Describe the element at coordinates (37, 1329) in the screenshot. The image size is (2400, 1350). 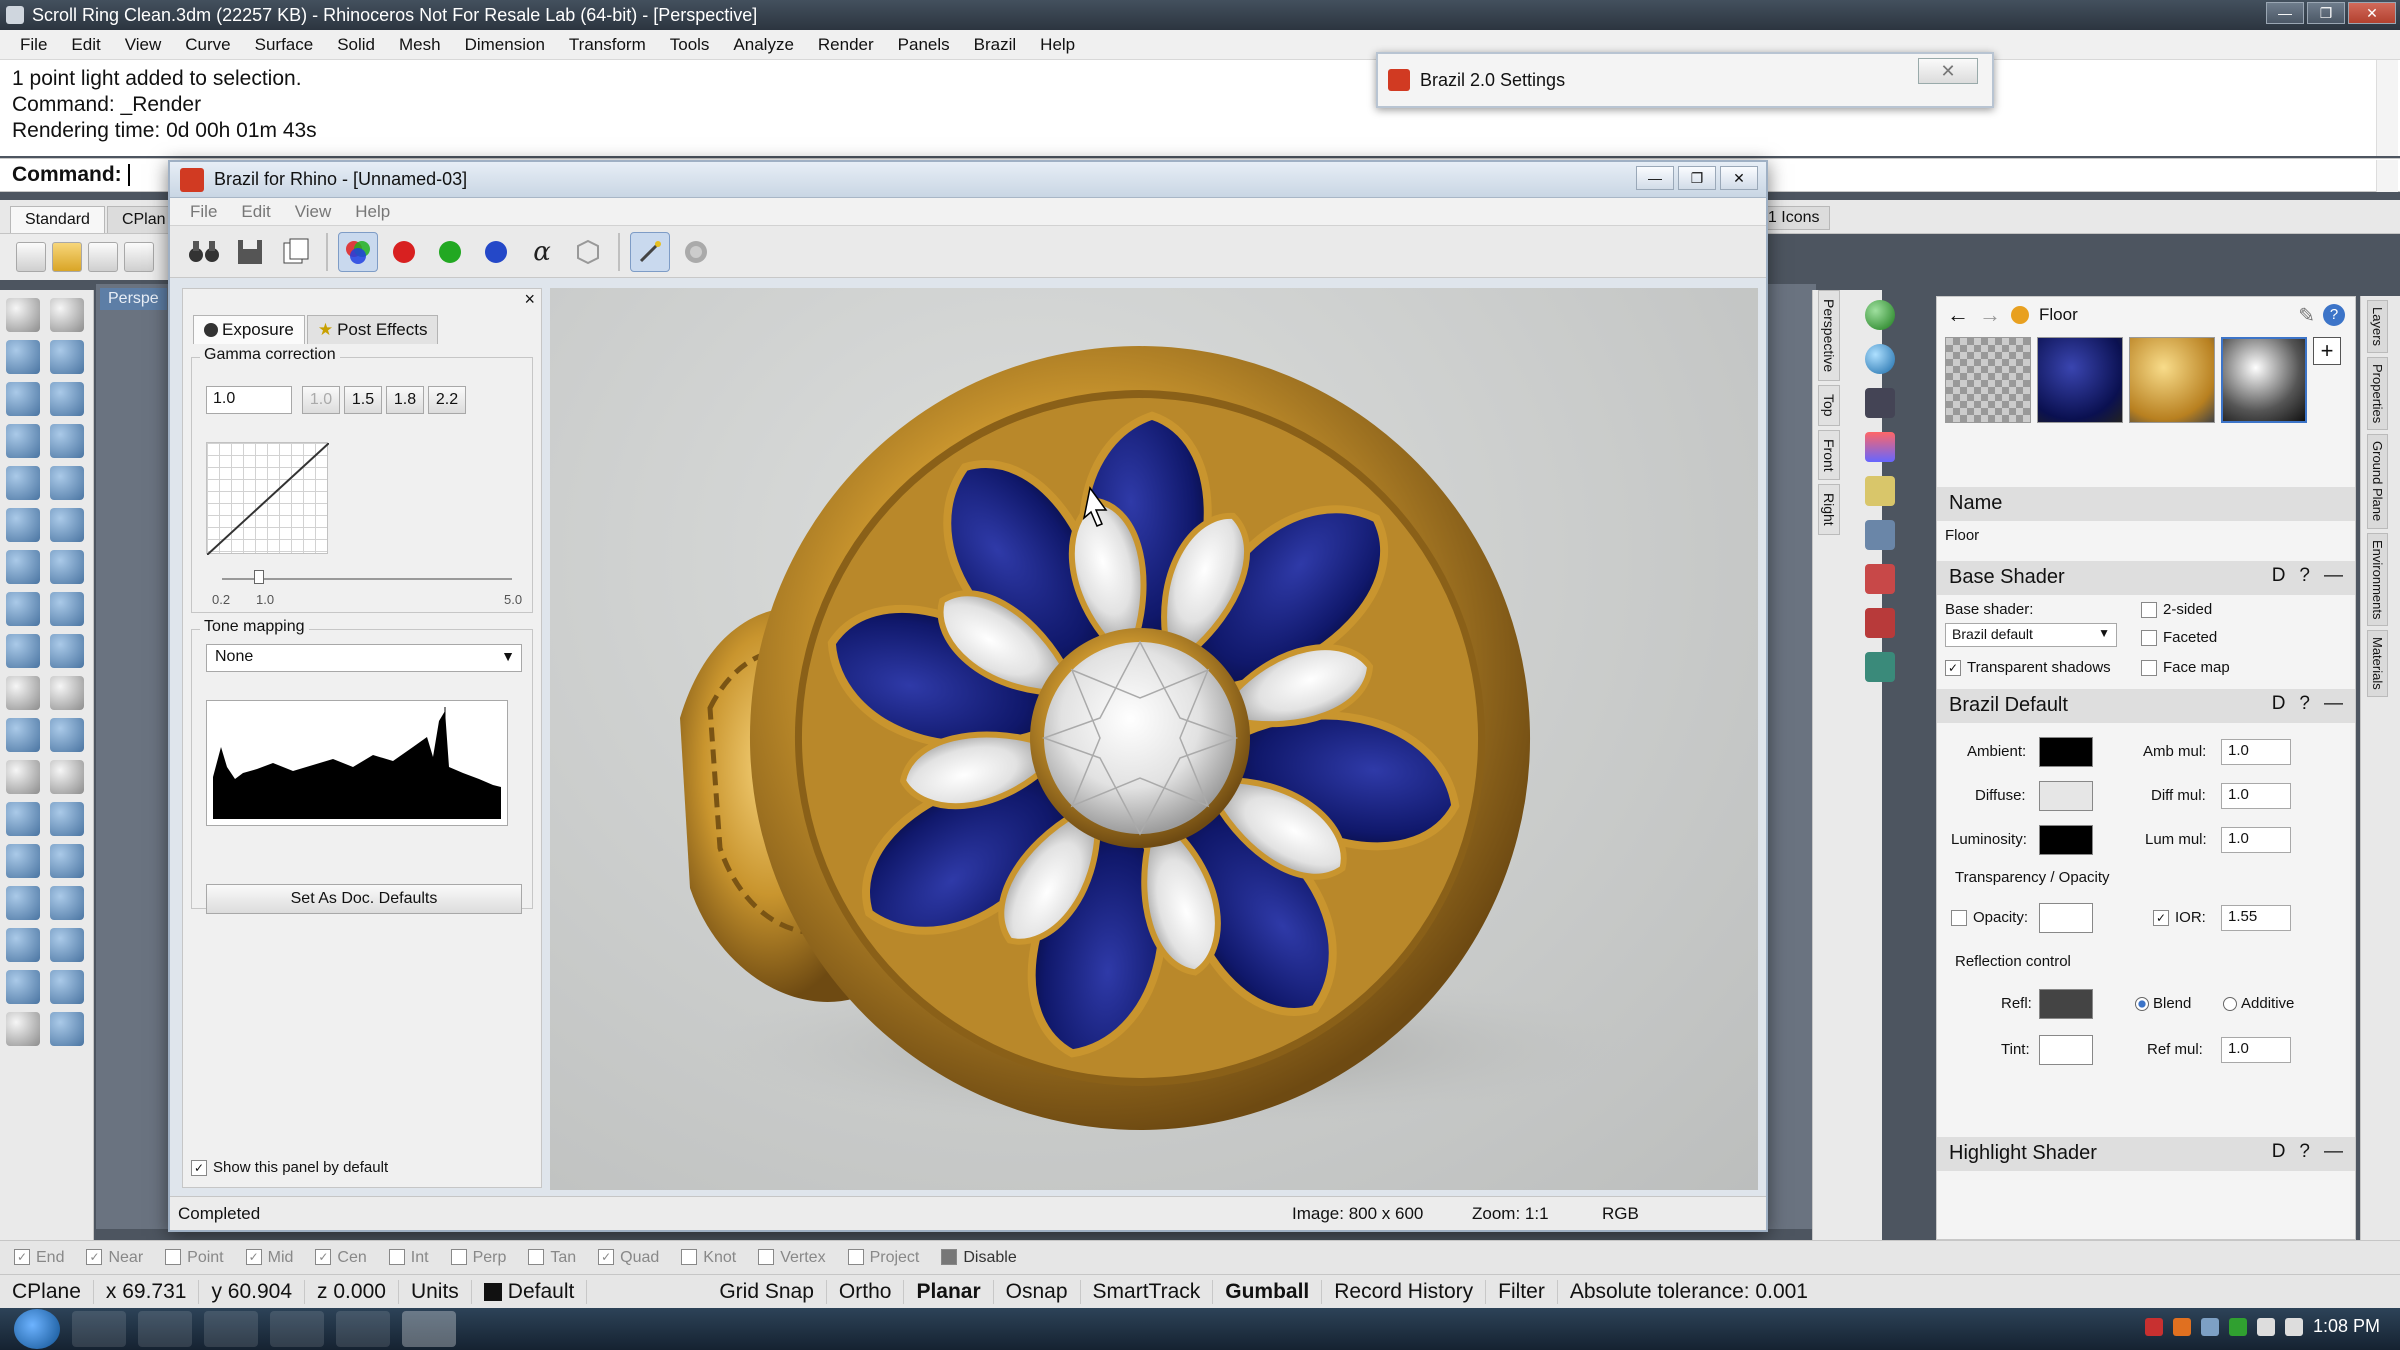
I see `start-button` at that location.